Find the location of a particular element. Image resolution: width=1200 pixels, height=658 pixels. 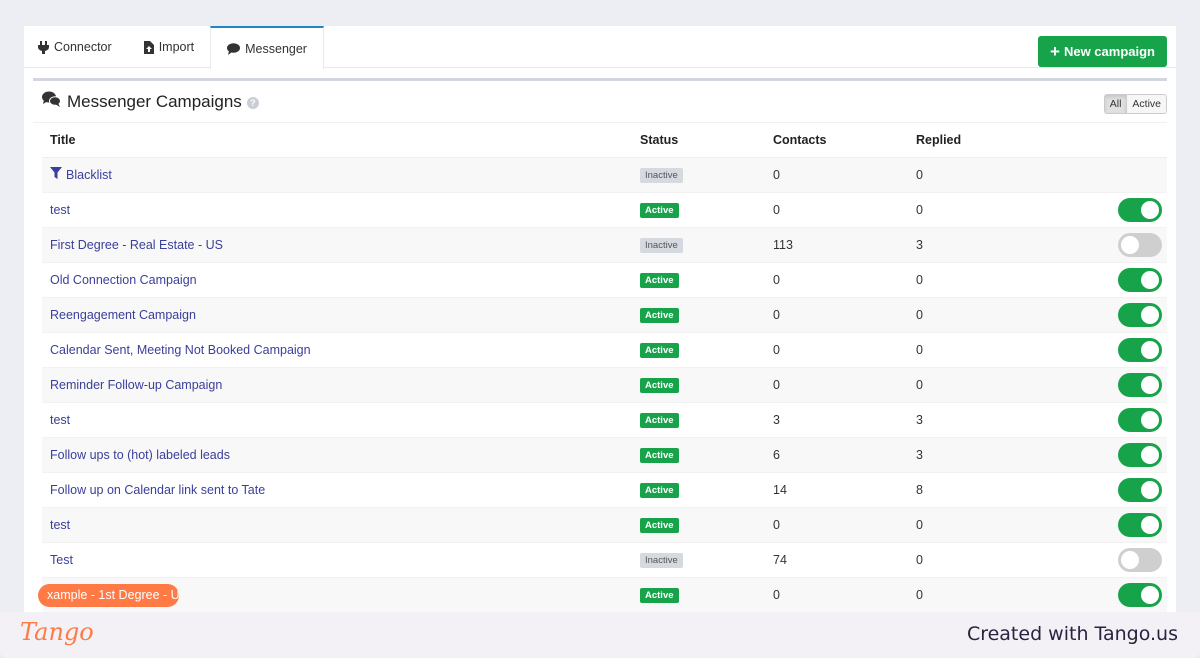

campaign-title-link: Test is located at coordinates (61, 560).